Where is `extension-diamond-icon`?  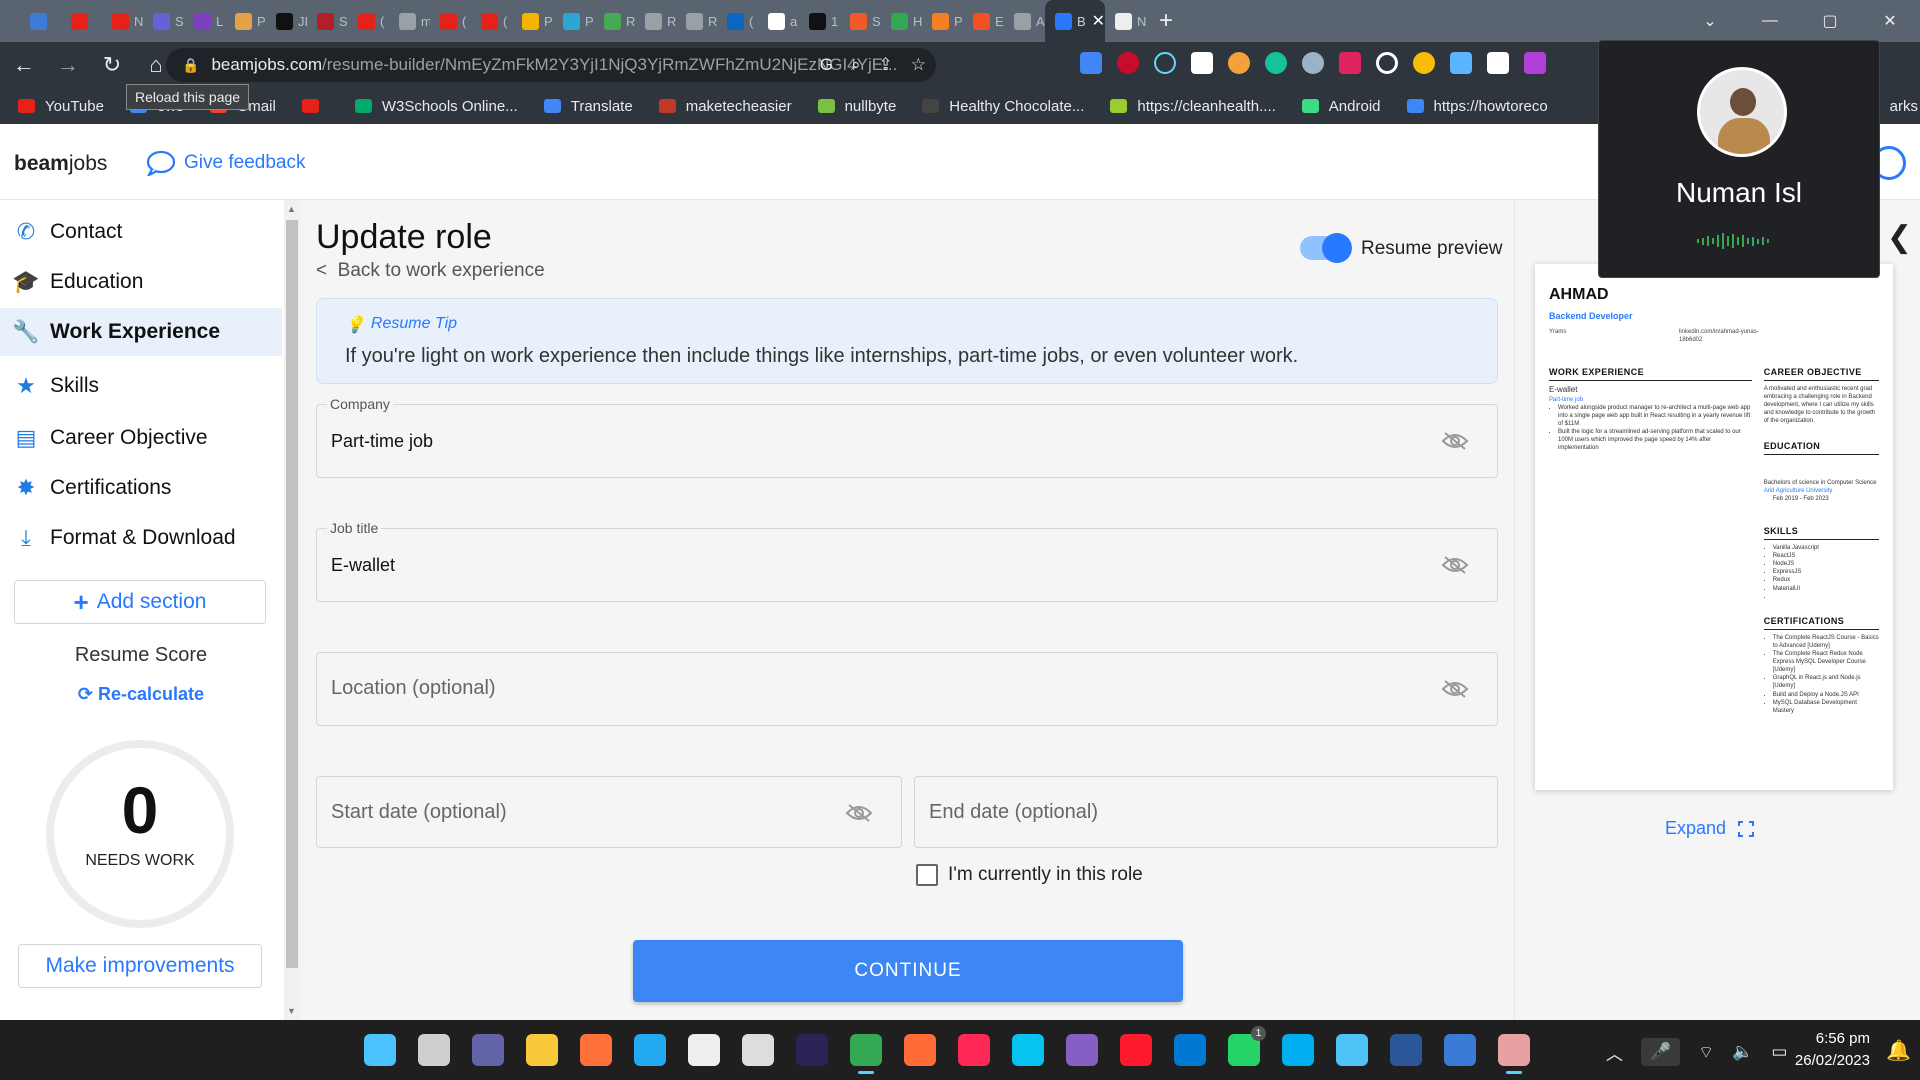
extension-diamond-icon is located at coordinates (1461, 63).